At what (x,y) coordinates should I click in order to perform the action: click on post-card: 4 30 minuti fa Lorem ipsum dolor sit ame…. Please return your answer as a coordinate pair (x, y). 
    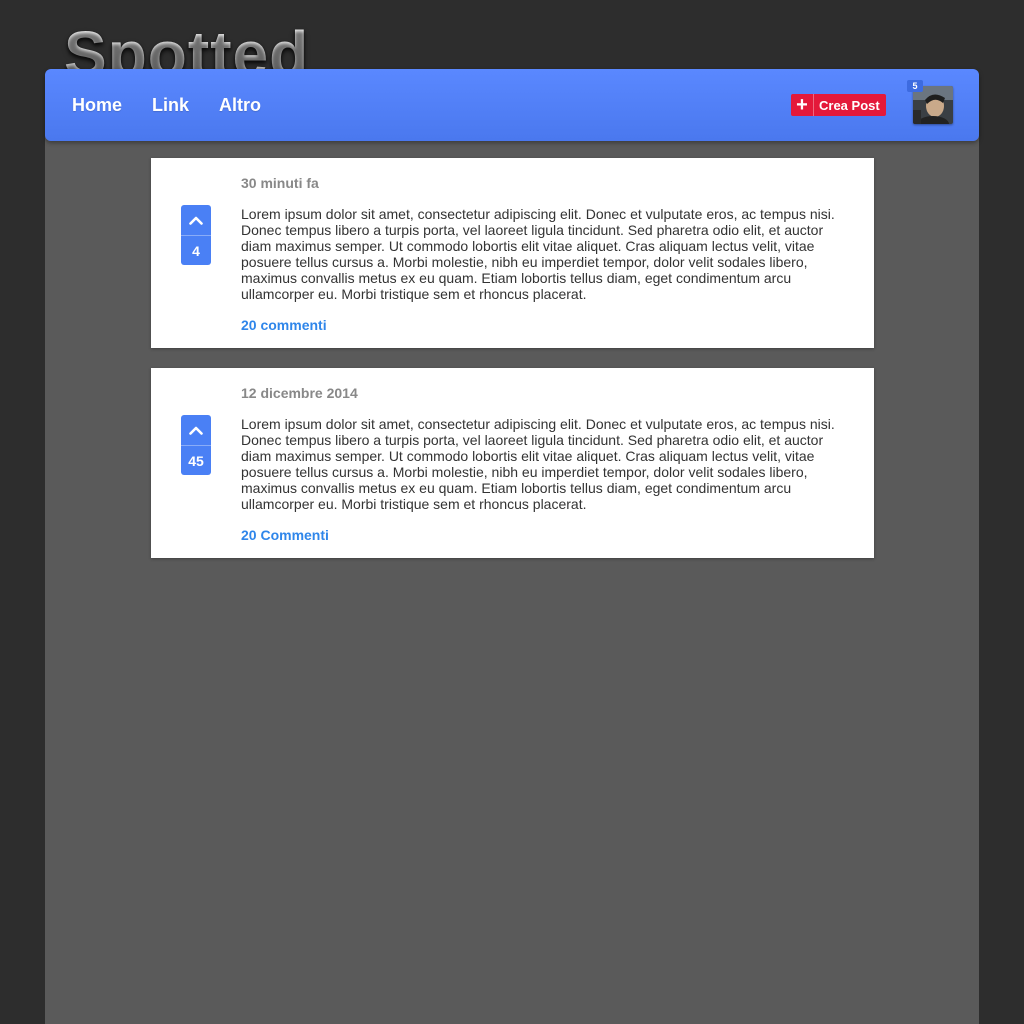
    Looking at the image, I should click on (512, 253).